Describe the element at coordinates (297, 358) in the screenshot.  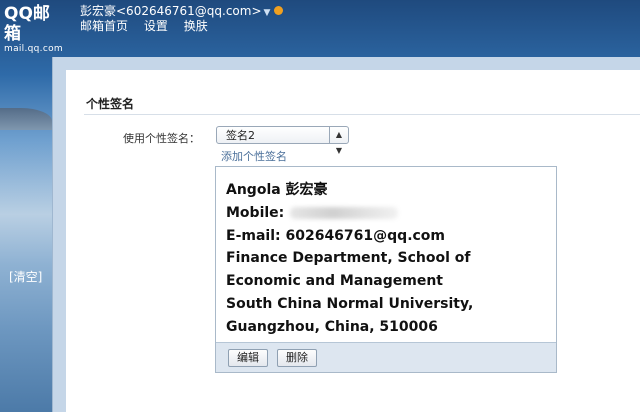
I see `delete-button: 删除` at that location.